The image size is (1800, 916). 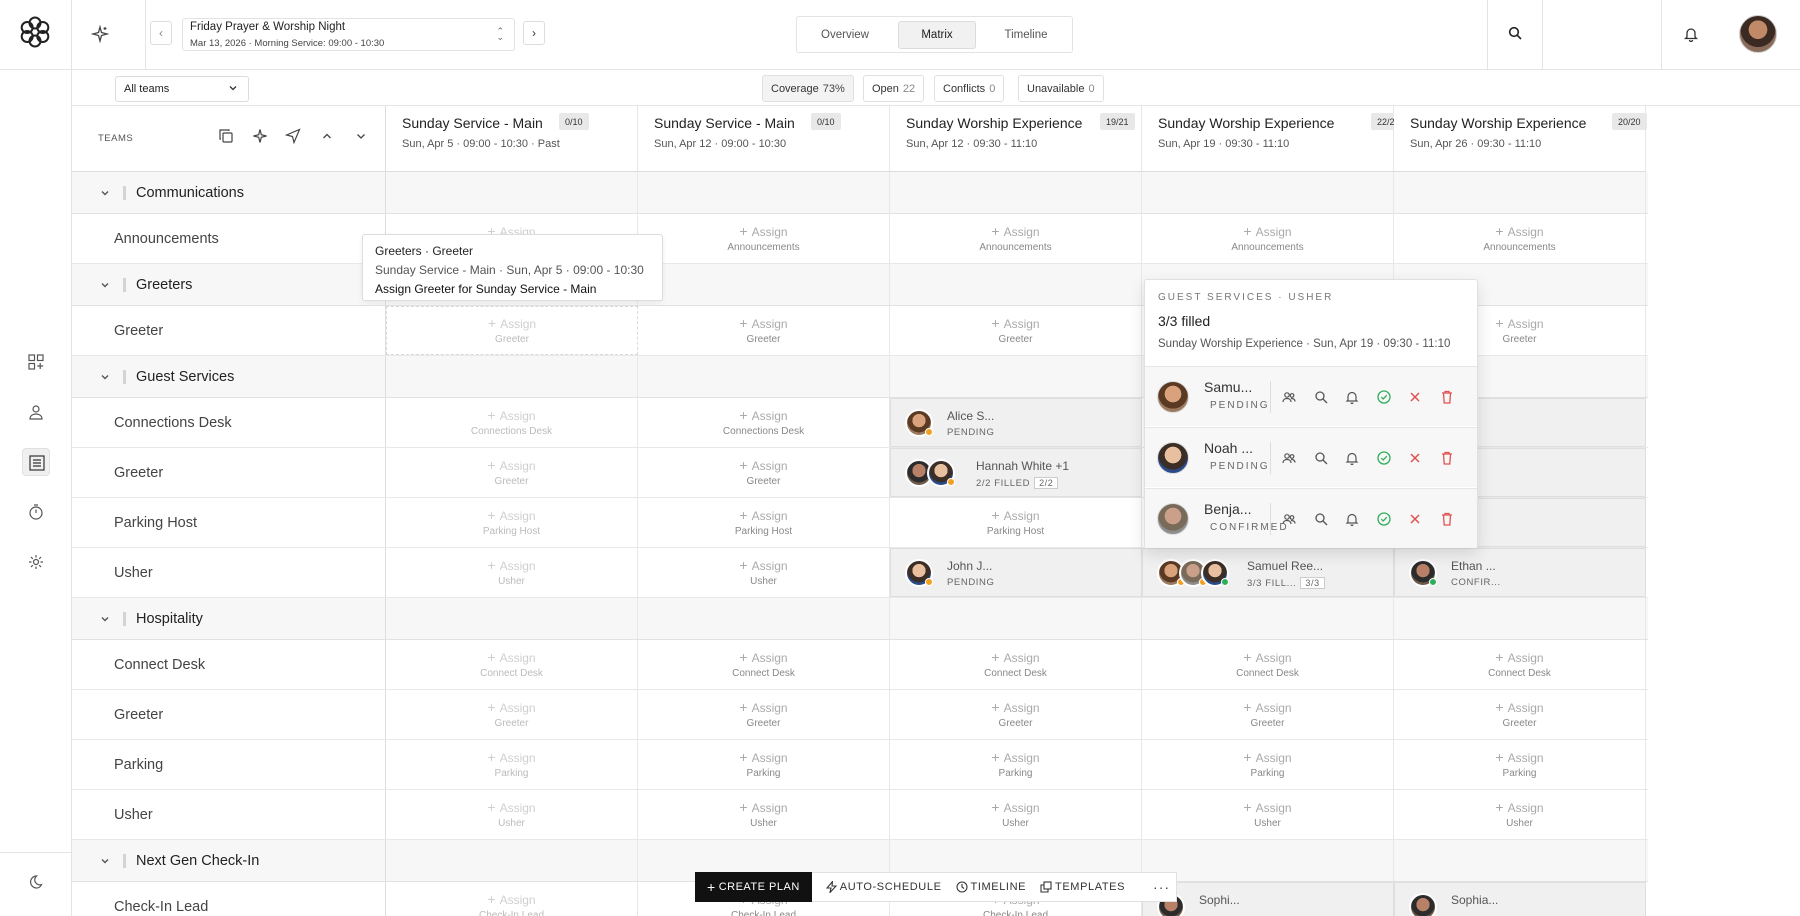 I want to click on assign-slot: +Assign Connections Desk, so click(x=764, y=422).